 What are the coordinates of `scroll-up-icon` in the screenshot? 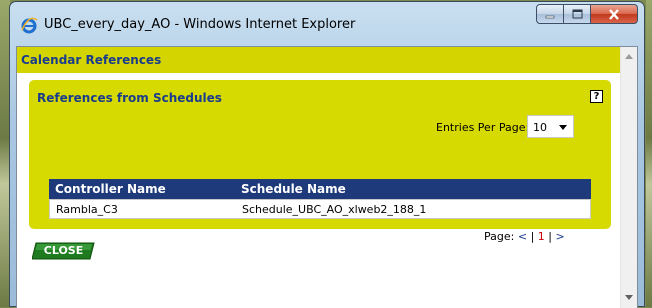 It's located at (629, 56).